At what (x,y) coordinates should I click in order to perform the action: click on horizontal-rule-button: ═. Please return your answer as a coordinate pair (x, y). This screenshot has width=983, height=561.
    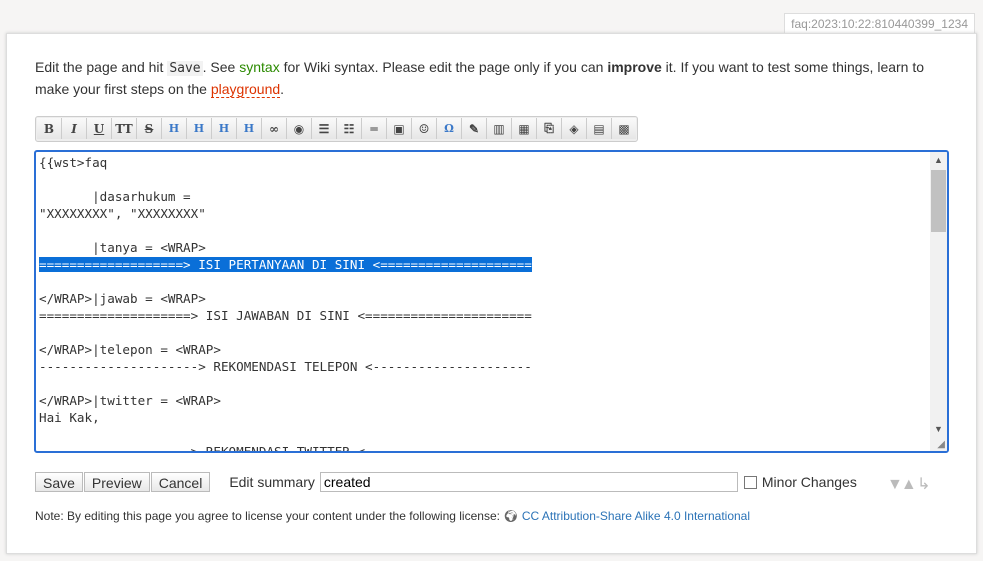
    Looking at the image, I should click on (374, 128).